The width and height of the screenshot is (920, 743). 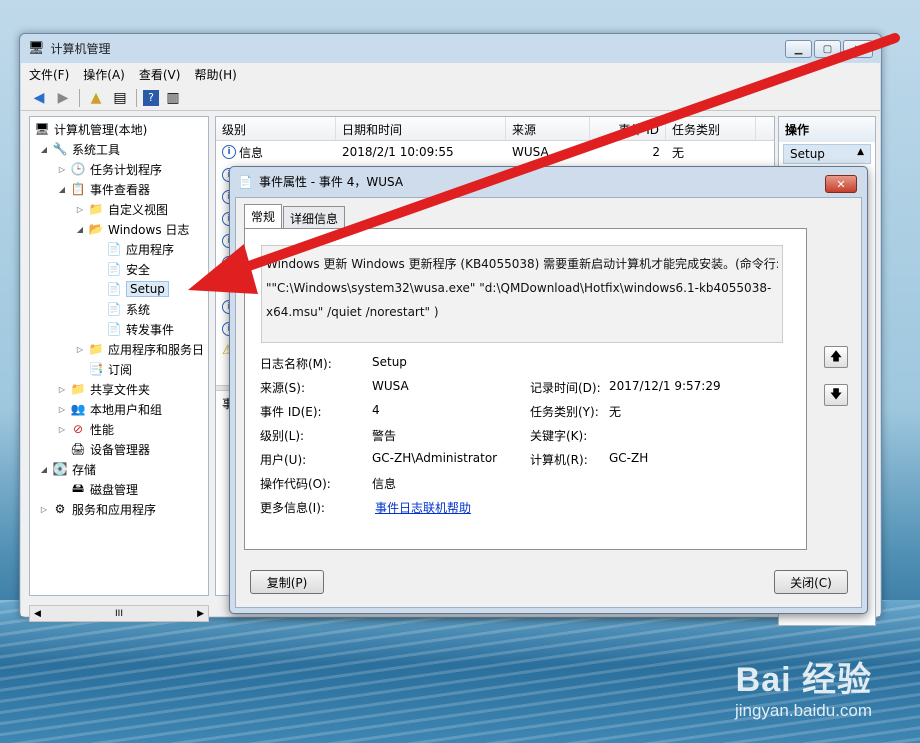 I want to click on event-log-online-help-link: 事件日志联机帮助, so click(x=423, y=507).